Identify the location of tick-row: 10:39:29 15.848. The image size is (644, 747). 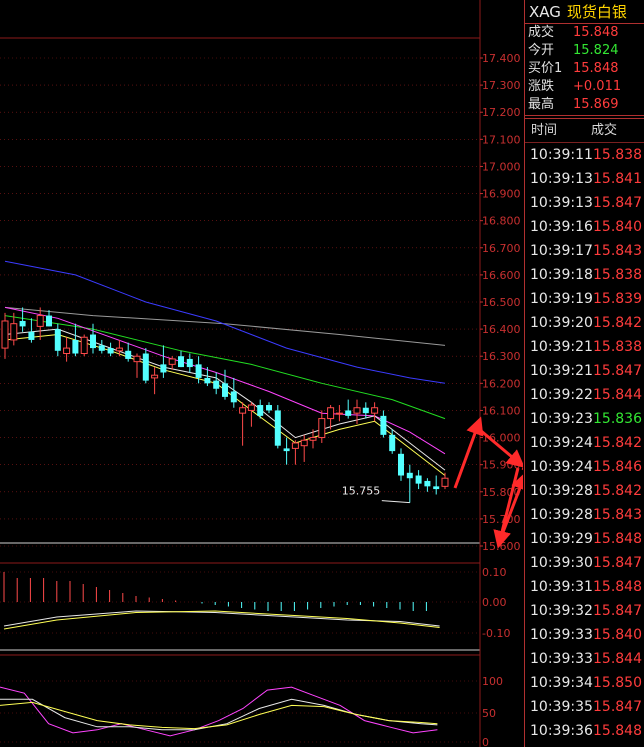
(584, 539).